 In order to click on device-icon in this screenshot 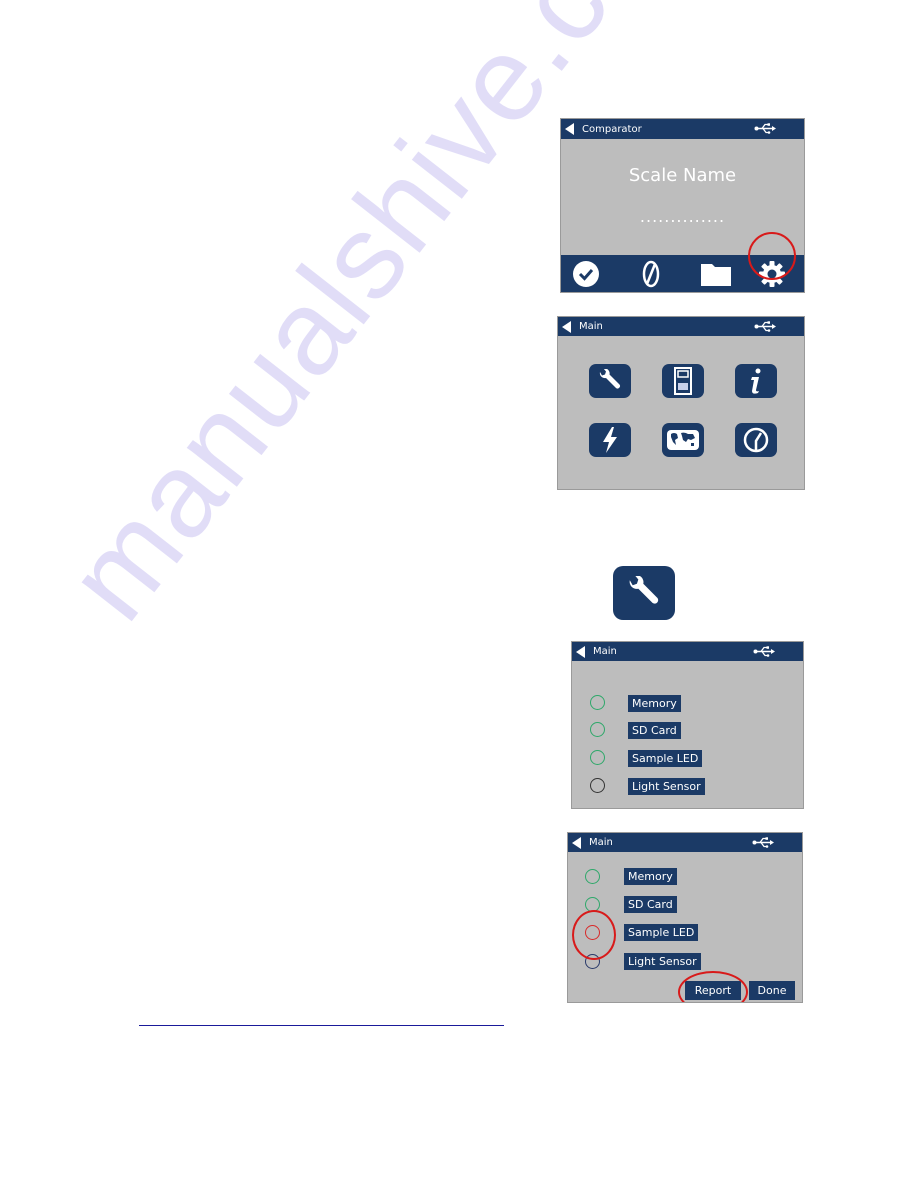, I will do `click(683, 381)`.